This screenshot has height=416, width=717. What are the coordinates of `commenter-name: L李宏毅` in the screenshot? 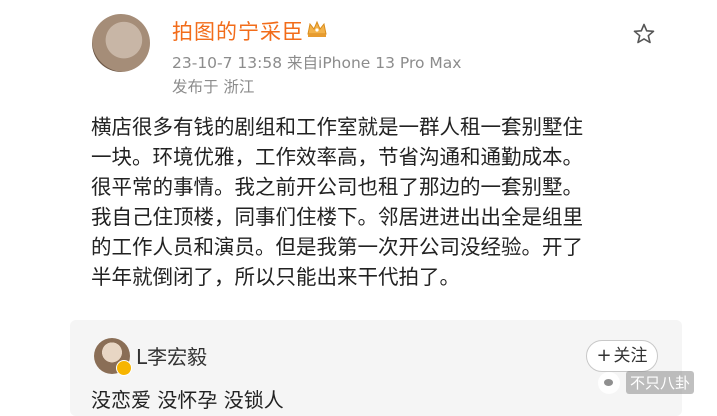 It's located at (171, 355).